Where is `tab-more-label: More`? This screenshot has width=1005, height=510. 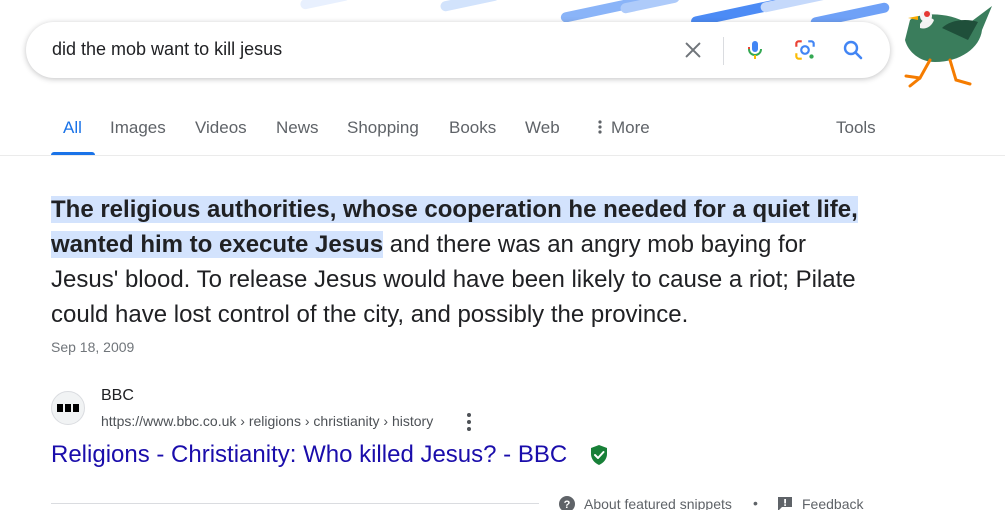
tab-more-label: More is located at coordinates (630, 127).